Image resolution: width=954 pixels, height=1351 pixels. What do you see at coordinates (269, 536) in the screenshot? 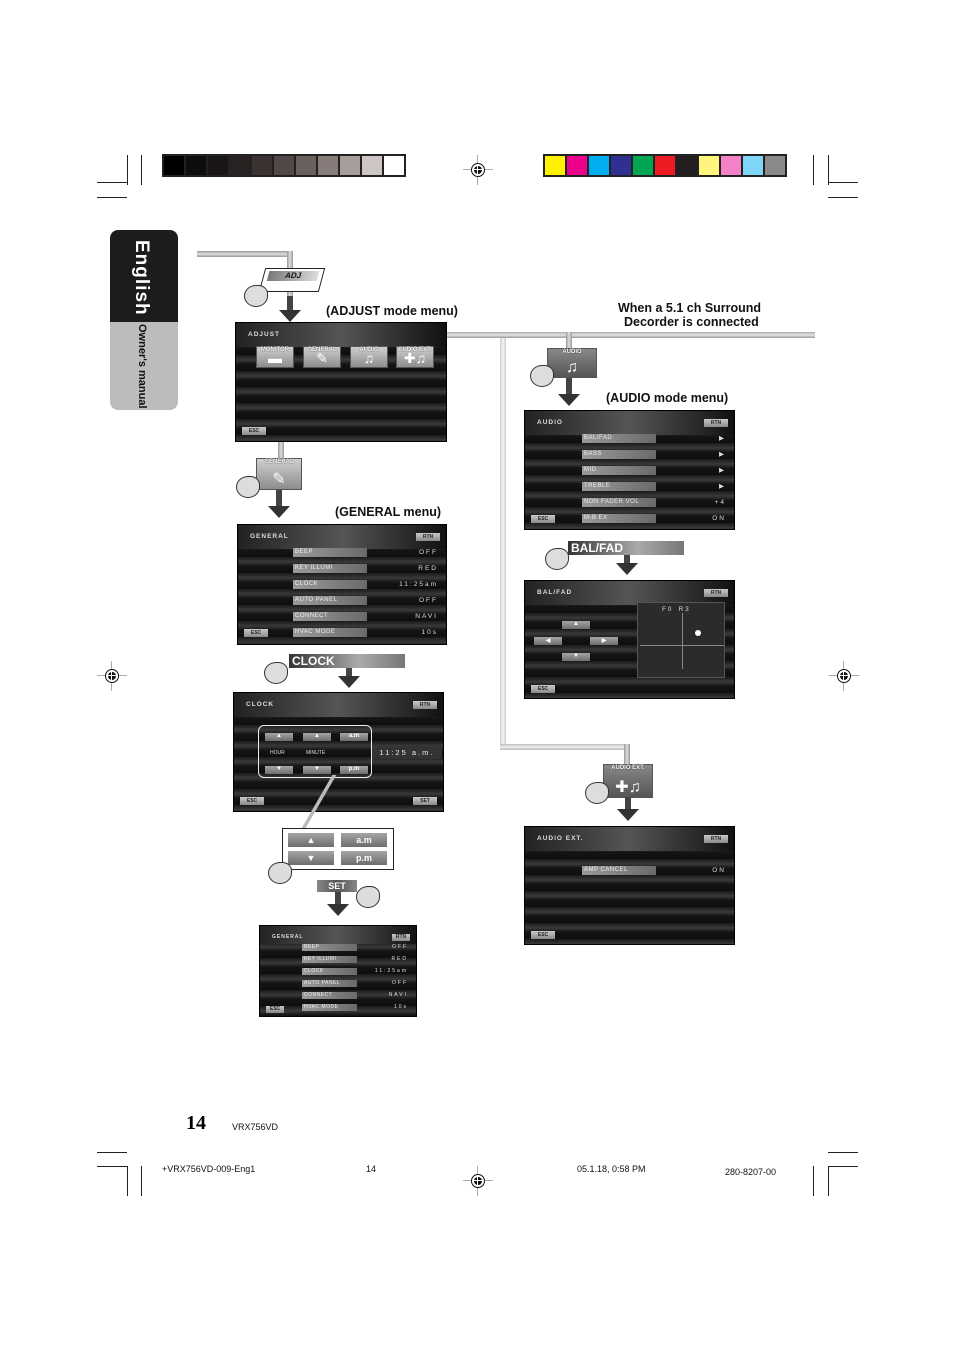
I see `screen-title: GENERAL` at bounding box center [269, 536].